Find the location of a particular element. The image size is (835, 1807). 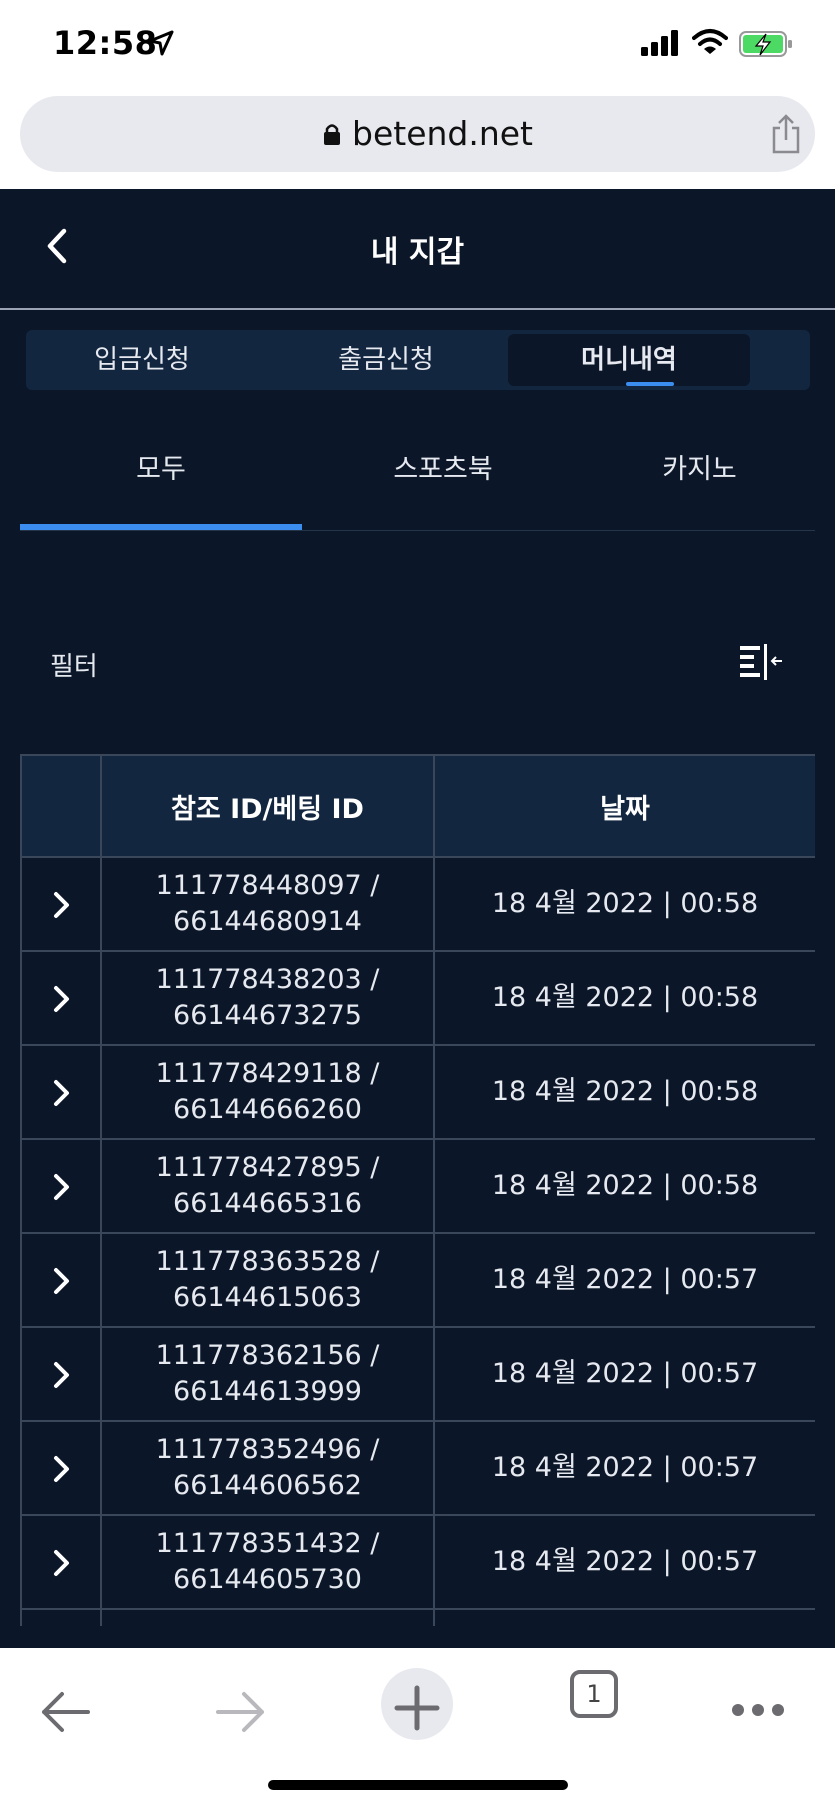

bet-id: 66144613999 is located at coordinates (267, 1391).